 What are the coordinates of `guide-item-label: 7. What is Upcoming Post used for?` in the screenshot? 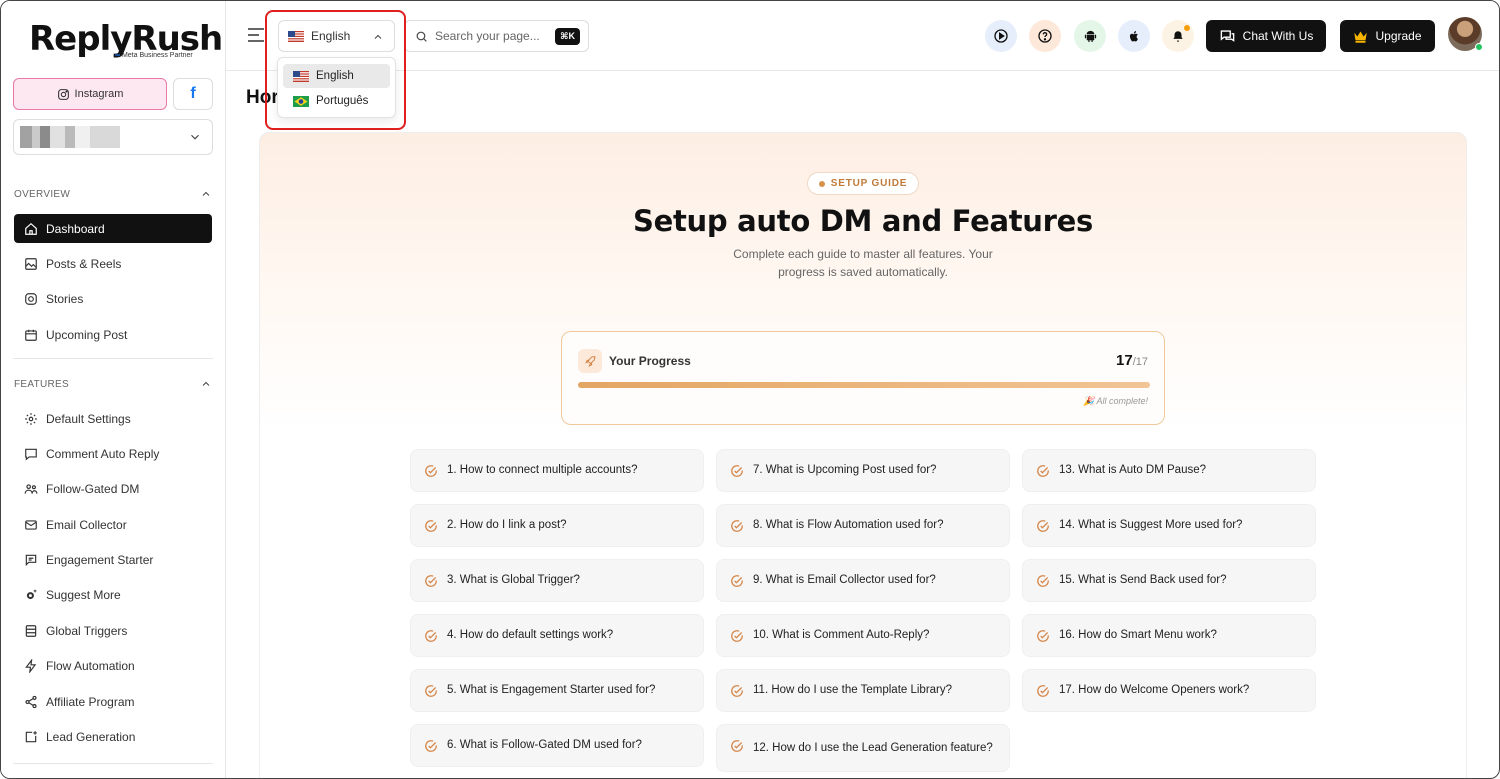 It's located at (845, 470).